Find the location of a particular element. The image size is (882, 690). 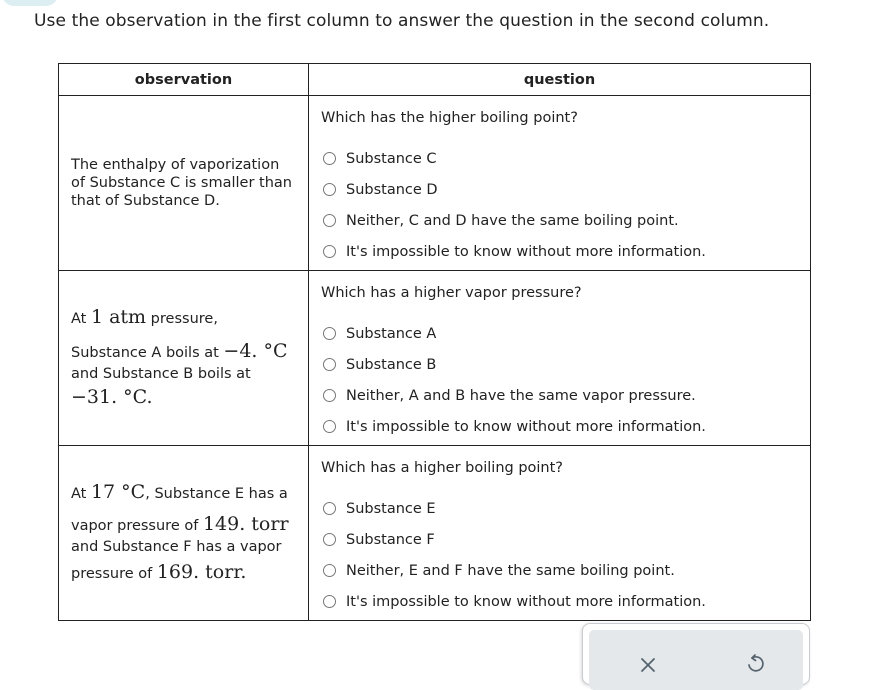

observation-line: At 17 °C, Substance E has a is located at coordinates (183, 493).